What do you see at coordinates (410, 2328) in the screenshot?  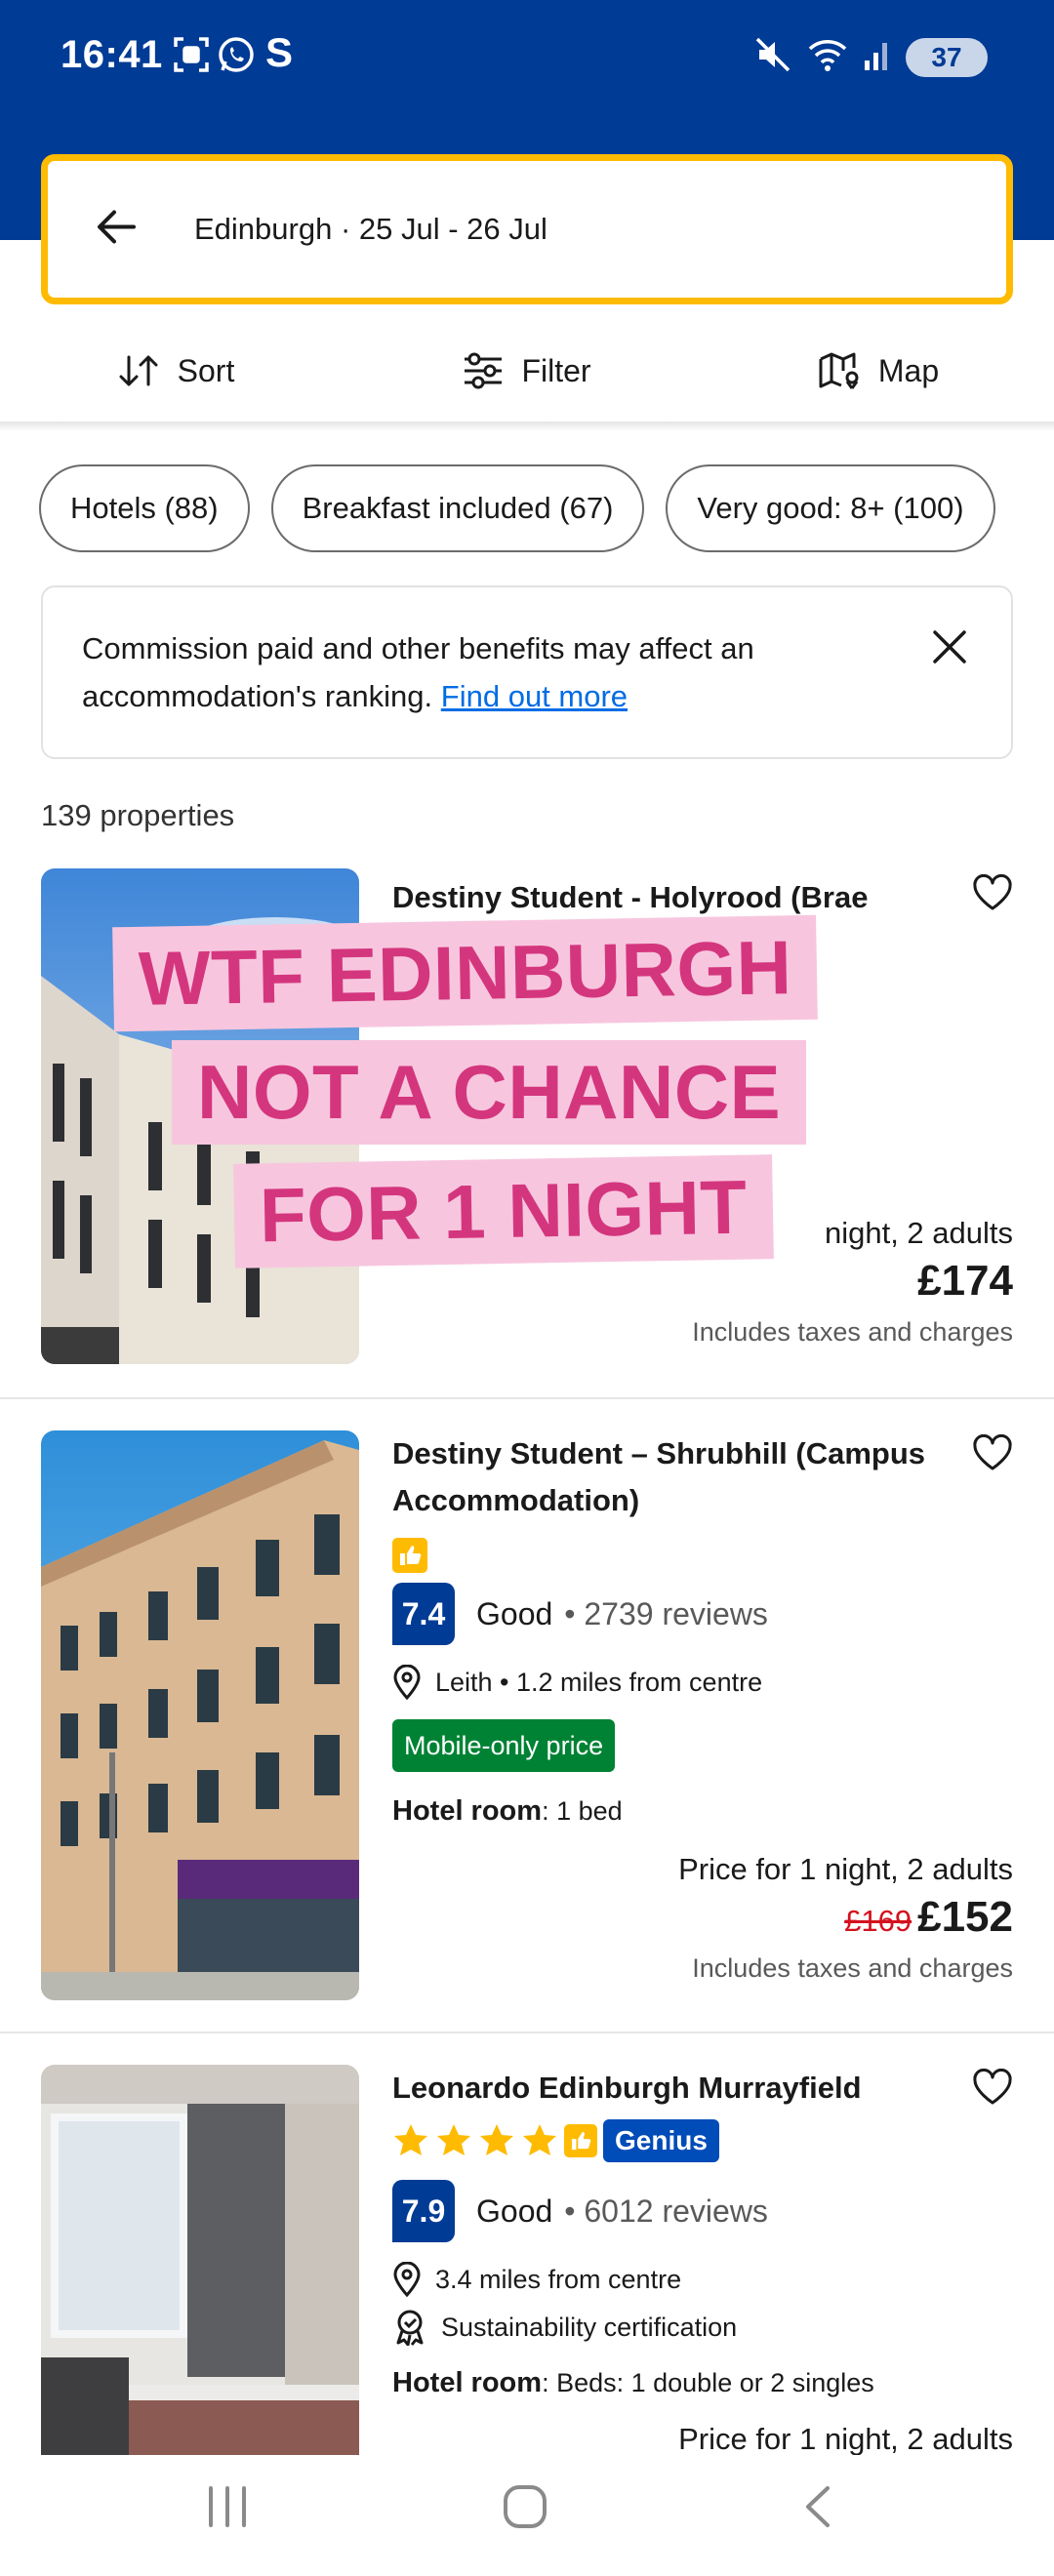 I see `sustainability-certificate-icon` at bounding box center [410, 2328].